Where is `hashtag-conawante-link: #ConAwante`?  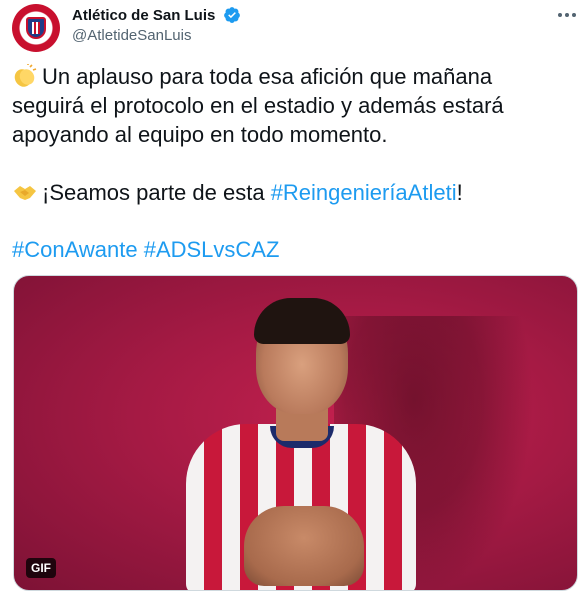
hashtag-conawante-link: #ConAwante is located at coordinates (75, 249).